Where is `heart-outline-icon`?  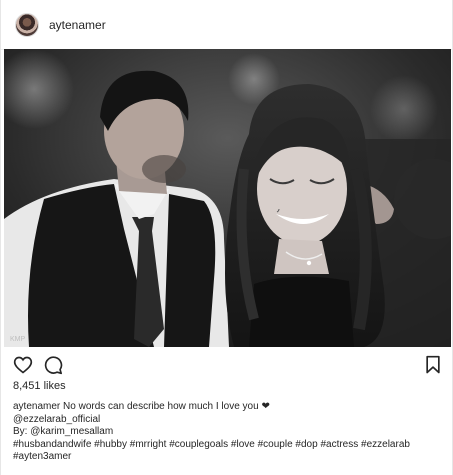 heart-outline-icon is located at coordinates (23, 365).